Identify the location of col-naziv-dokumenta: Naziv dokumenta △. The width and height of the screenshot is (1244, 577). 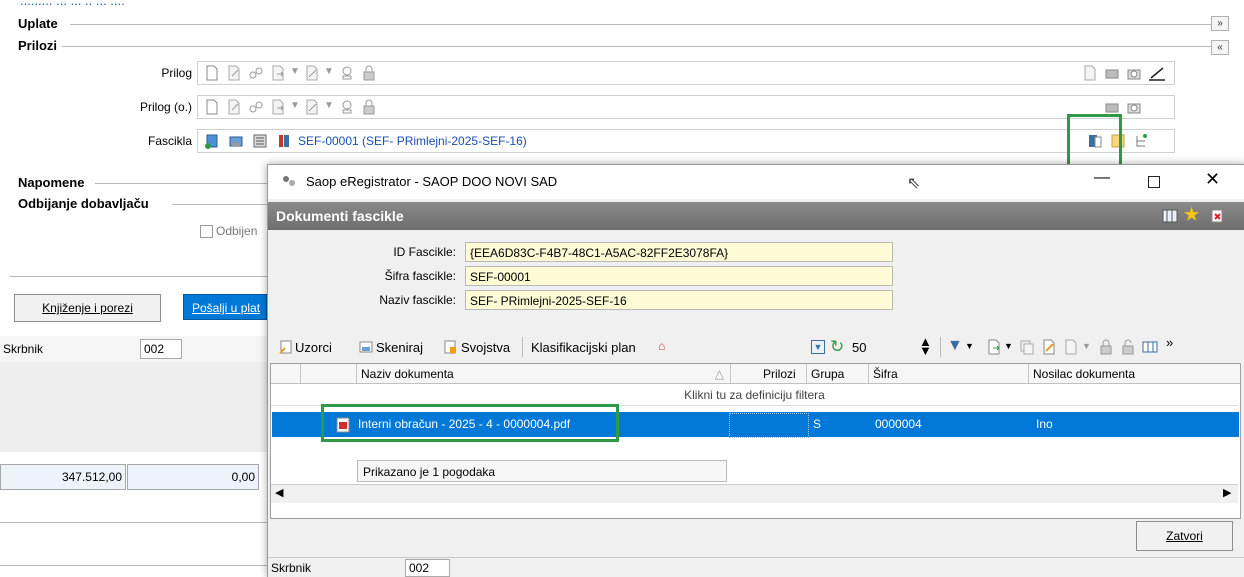
(544, 374).